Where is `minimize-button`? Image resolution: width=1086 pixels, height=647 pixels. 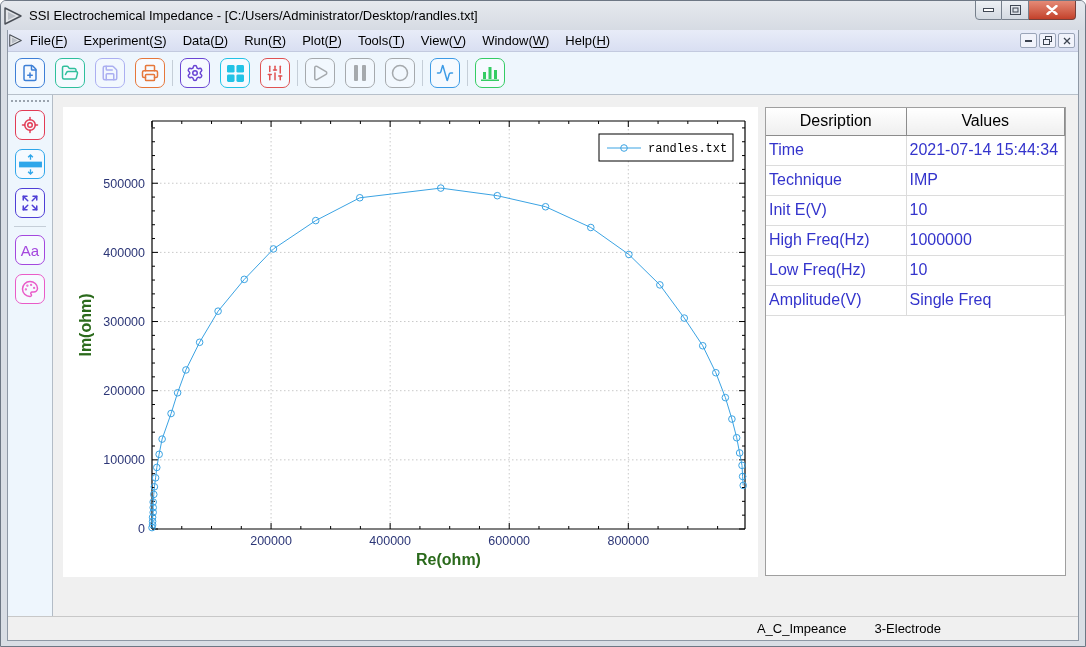
minimize-button is located at coordinates (988, 10).